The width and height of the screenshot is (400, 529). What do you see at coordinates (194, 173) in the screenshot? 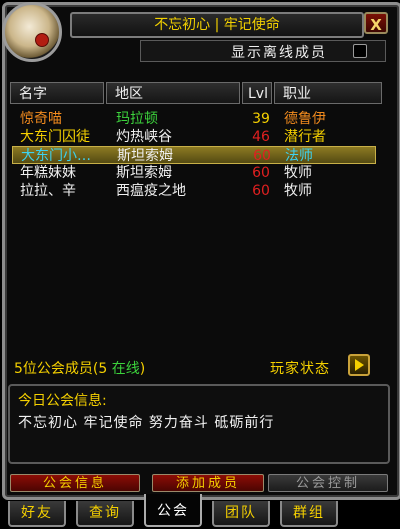
I see `member-row: 年糕妹妹 斯坦索姆 60 牧师` at bounding box center [194, 173].